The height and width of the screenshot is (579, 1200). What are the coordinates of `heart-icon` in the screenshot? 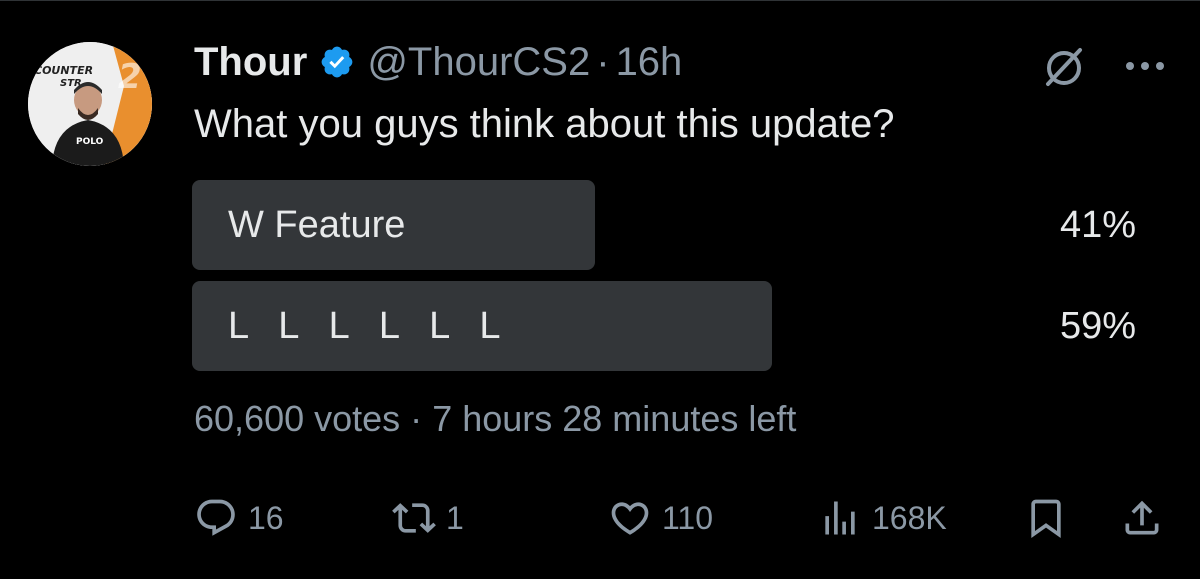 It's located at (630, 518).